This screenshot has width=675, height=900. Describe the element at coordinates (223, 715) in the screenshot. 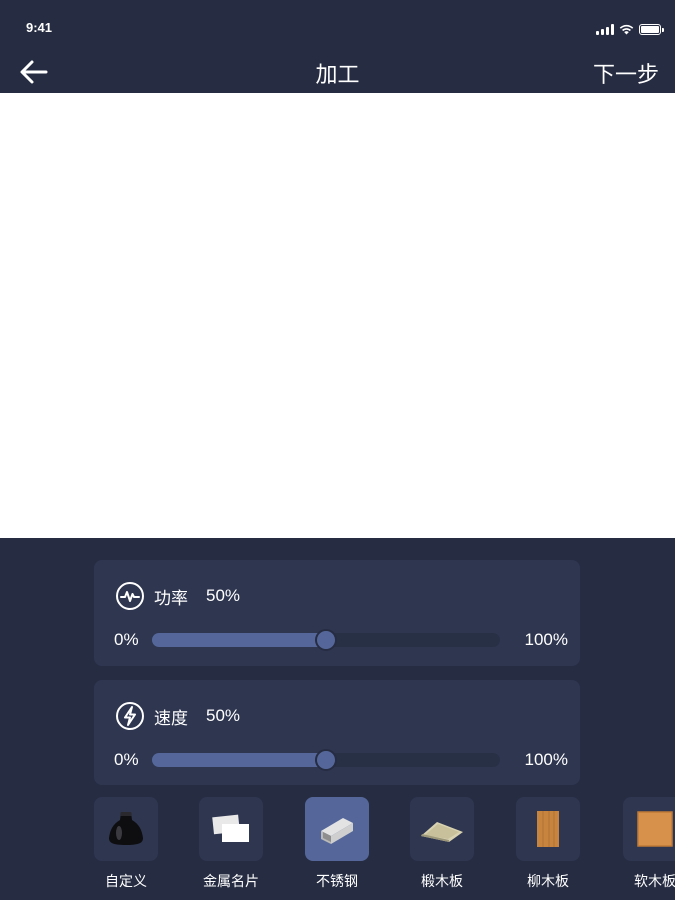

I see `speed-value: 50%` at that location.